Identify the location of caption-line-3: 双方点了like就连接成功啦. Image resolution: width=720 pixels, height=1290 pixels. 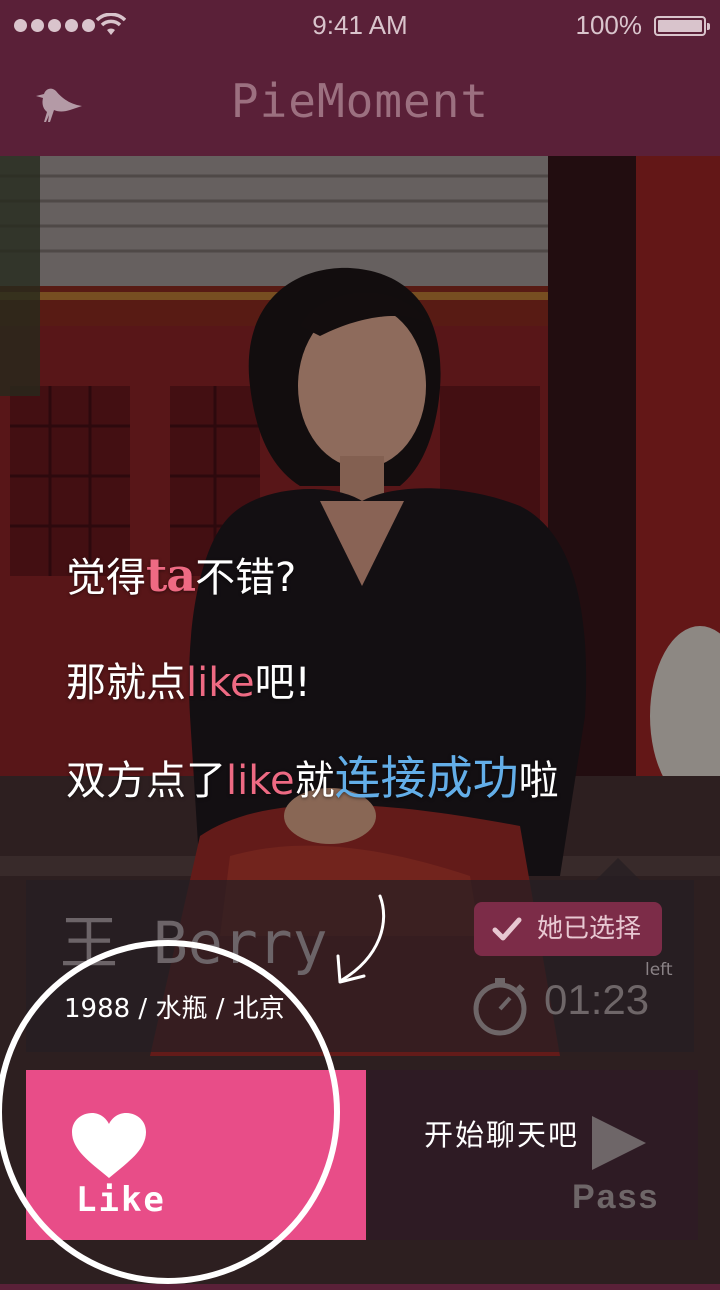
(312, 775).